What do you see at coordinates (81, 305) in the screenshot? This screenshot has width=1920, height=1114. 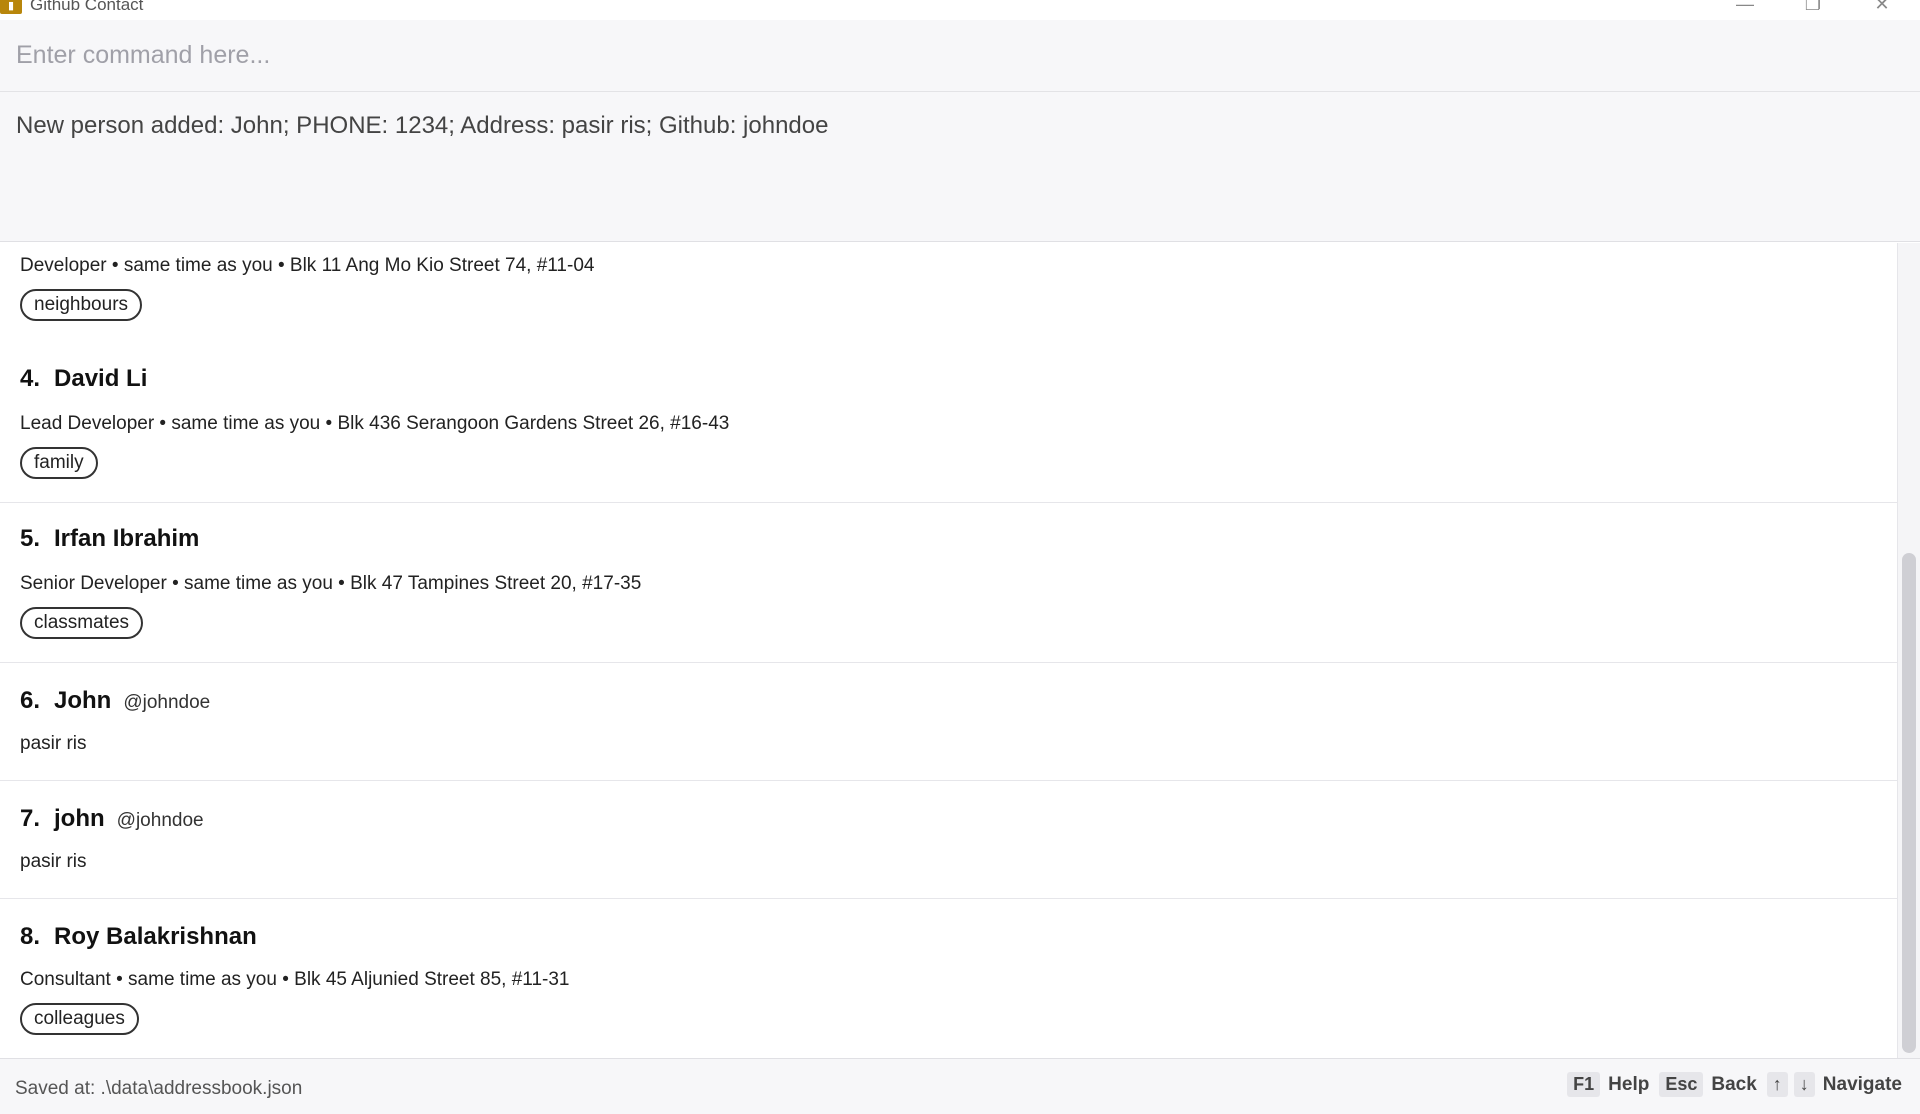 I see `person-tag: neighbours` at bounding box center [81, 305].